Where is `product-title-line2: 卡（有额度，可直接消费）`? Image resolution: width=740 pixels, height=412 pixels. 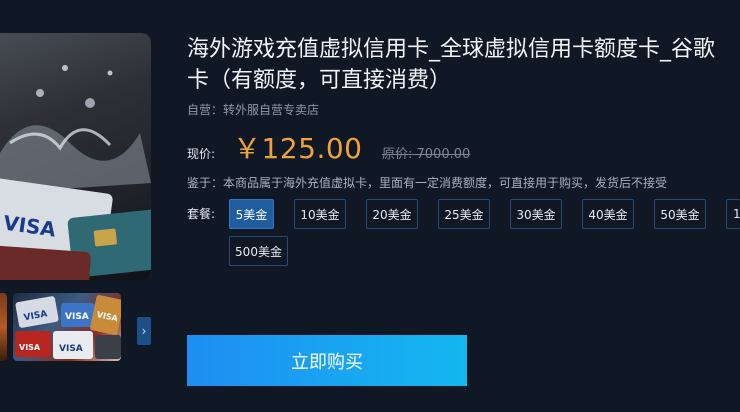 product-title-line2: 卡（有额度，可直接消费） is located at coordinates (319, 80).